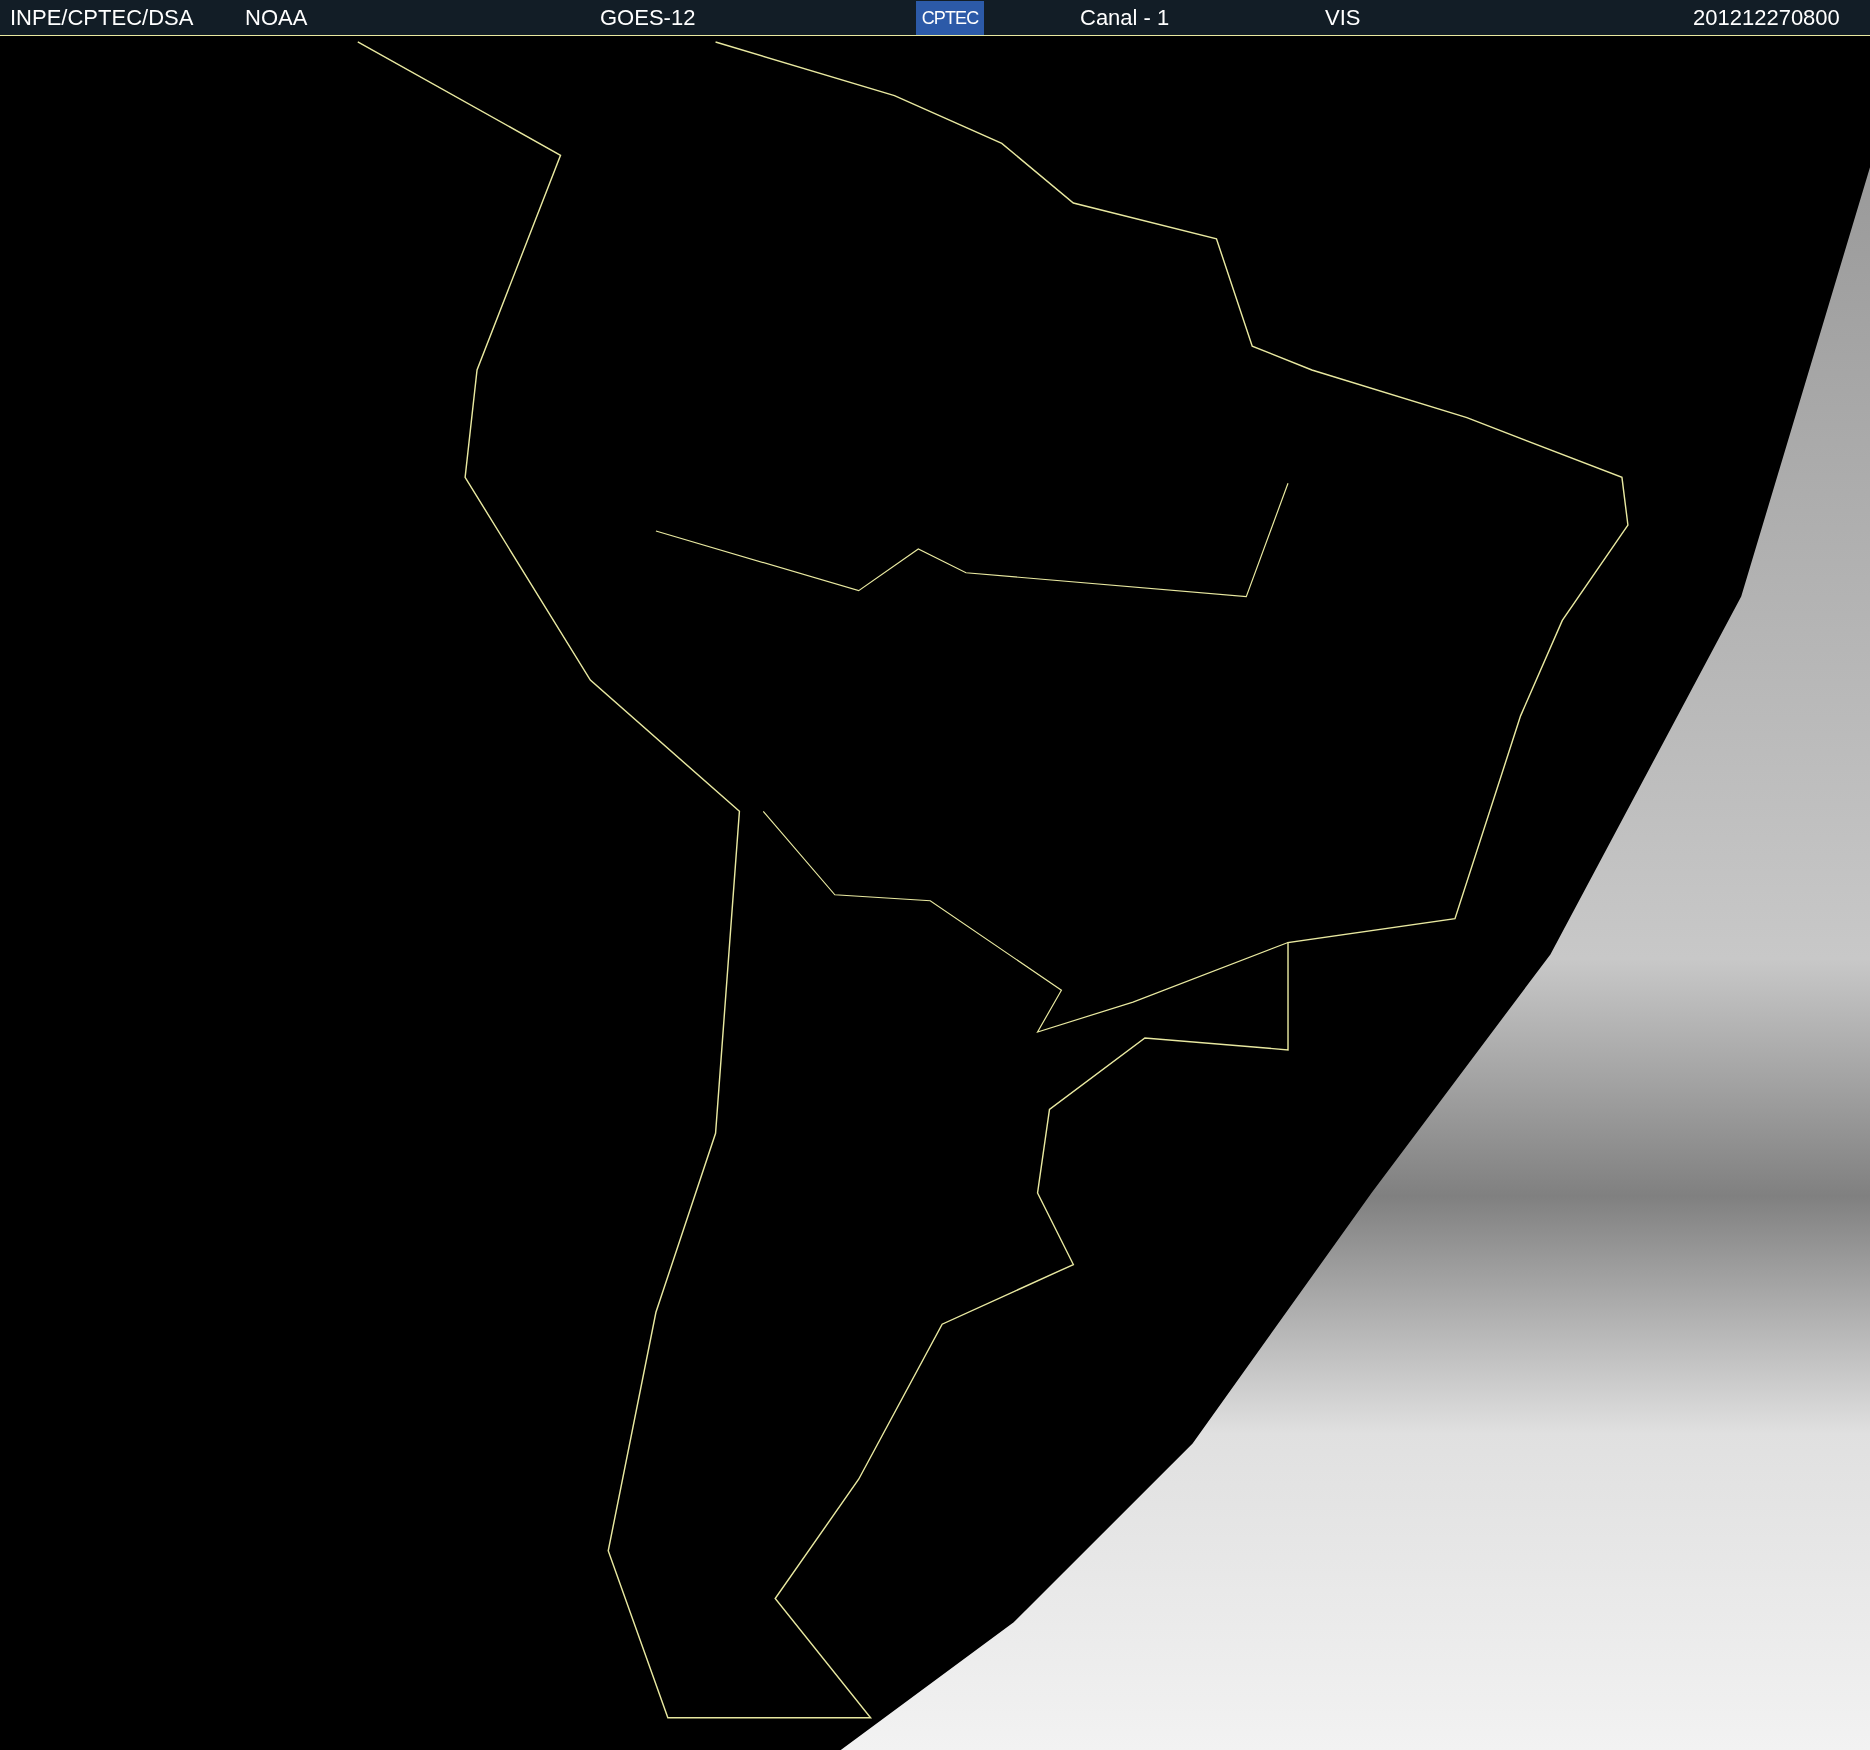 This screenshot has width=1870, height=1750. Describe the element at coordinates (102, 18) in the screenshot. I see `header-label: INPE/CPTEC/DSA` at that location.